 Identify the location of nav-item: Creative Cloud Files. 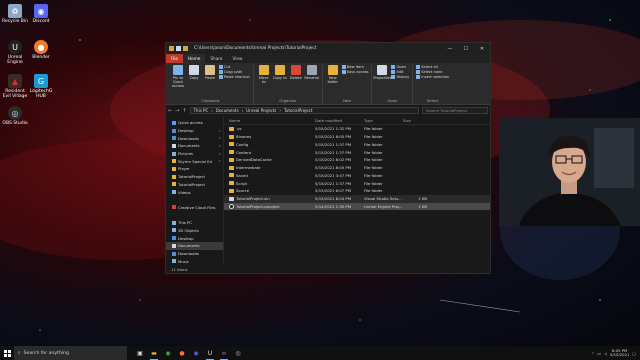
(194, 208).